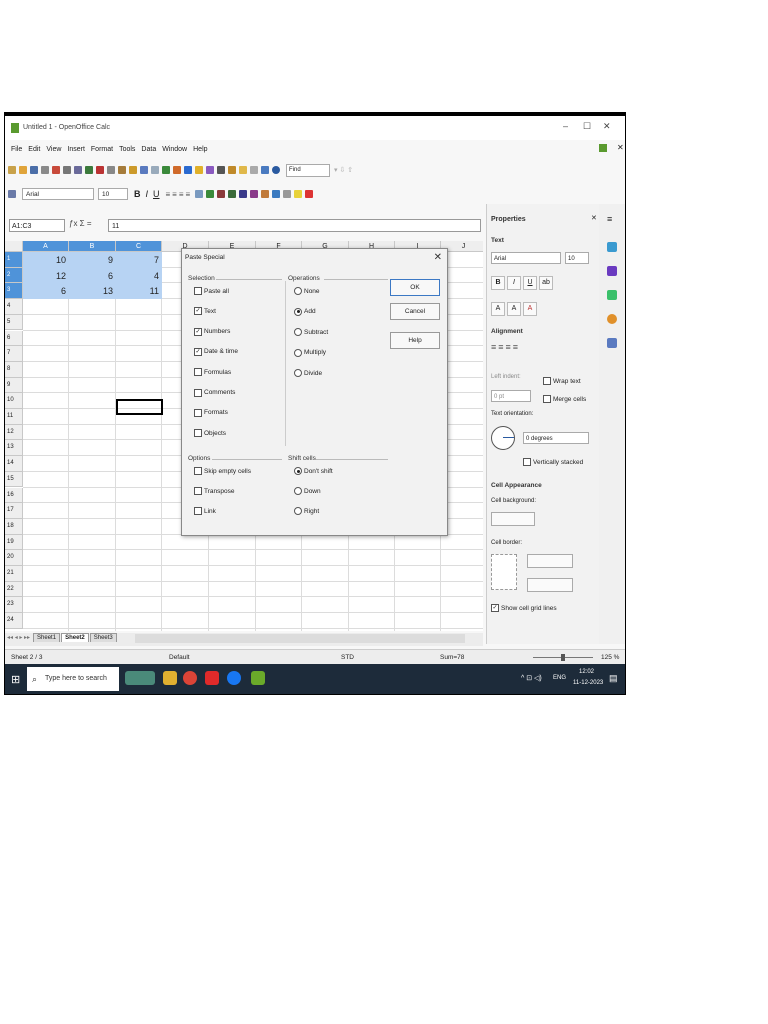 Image resolution: width=768 pixels, height=1024 pixels. Describe the element at coordinates (612, 247) in the screenshot. I see `properties-deck-icon` at that location.